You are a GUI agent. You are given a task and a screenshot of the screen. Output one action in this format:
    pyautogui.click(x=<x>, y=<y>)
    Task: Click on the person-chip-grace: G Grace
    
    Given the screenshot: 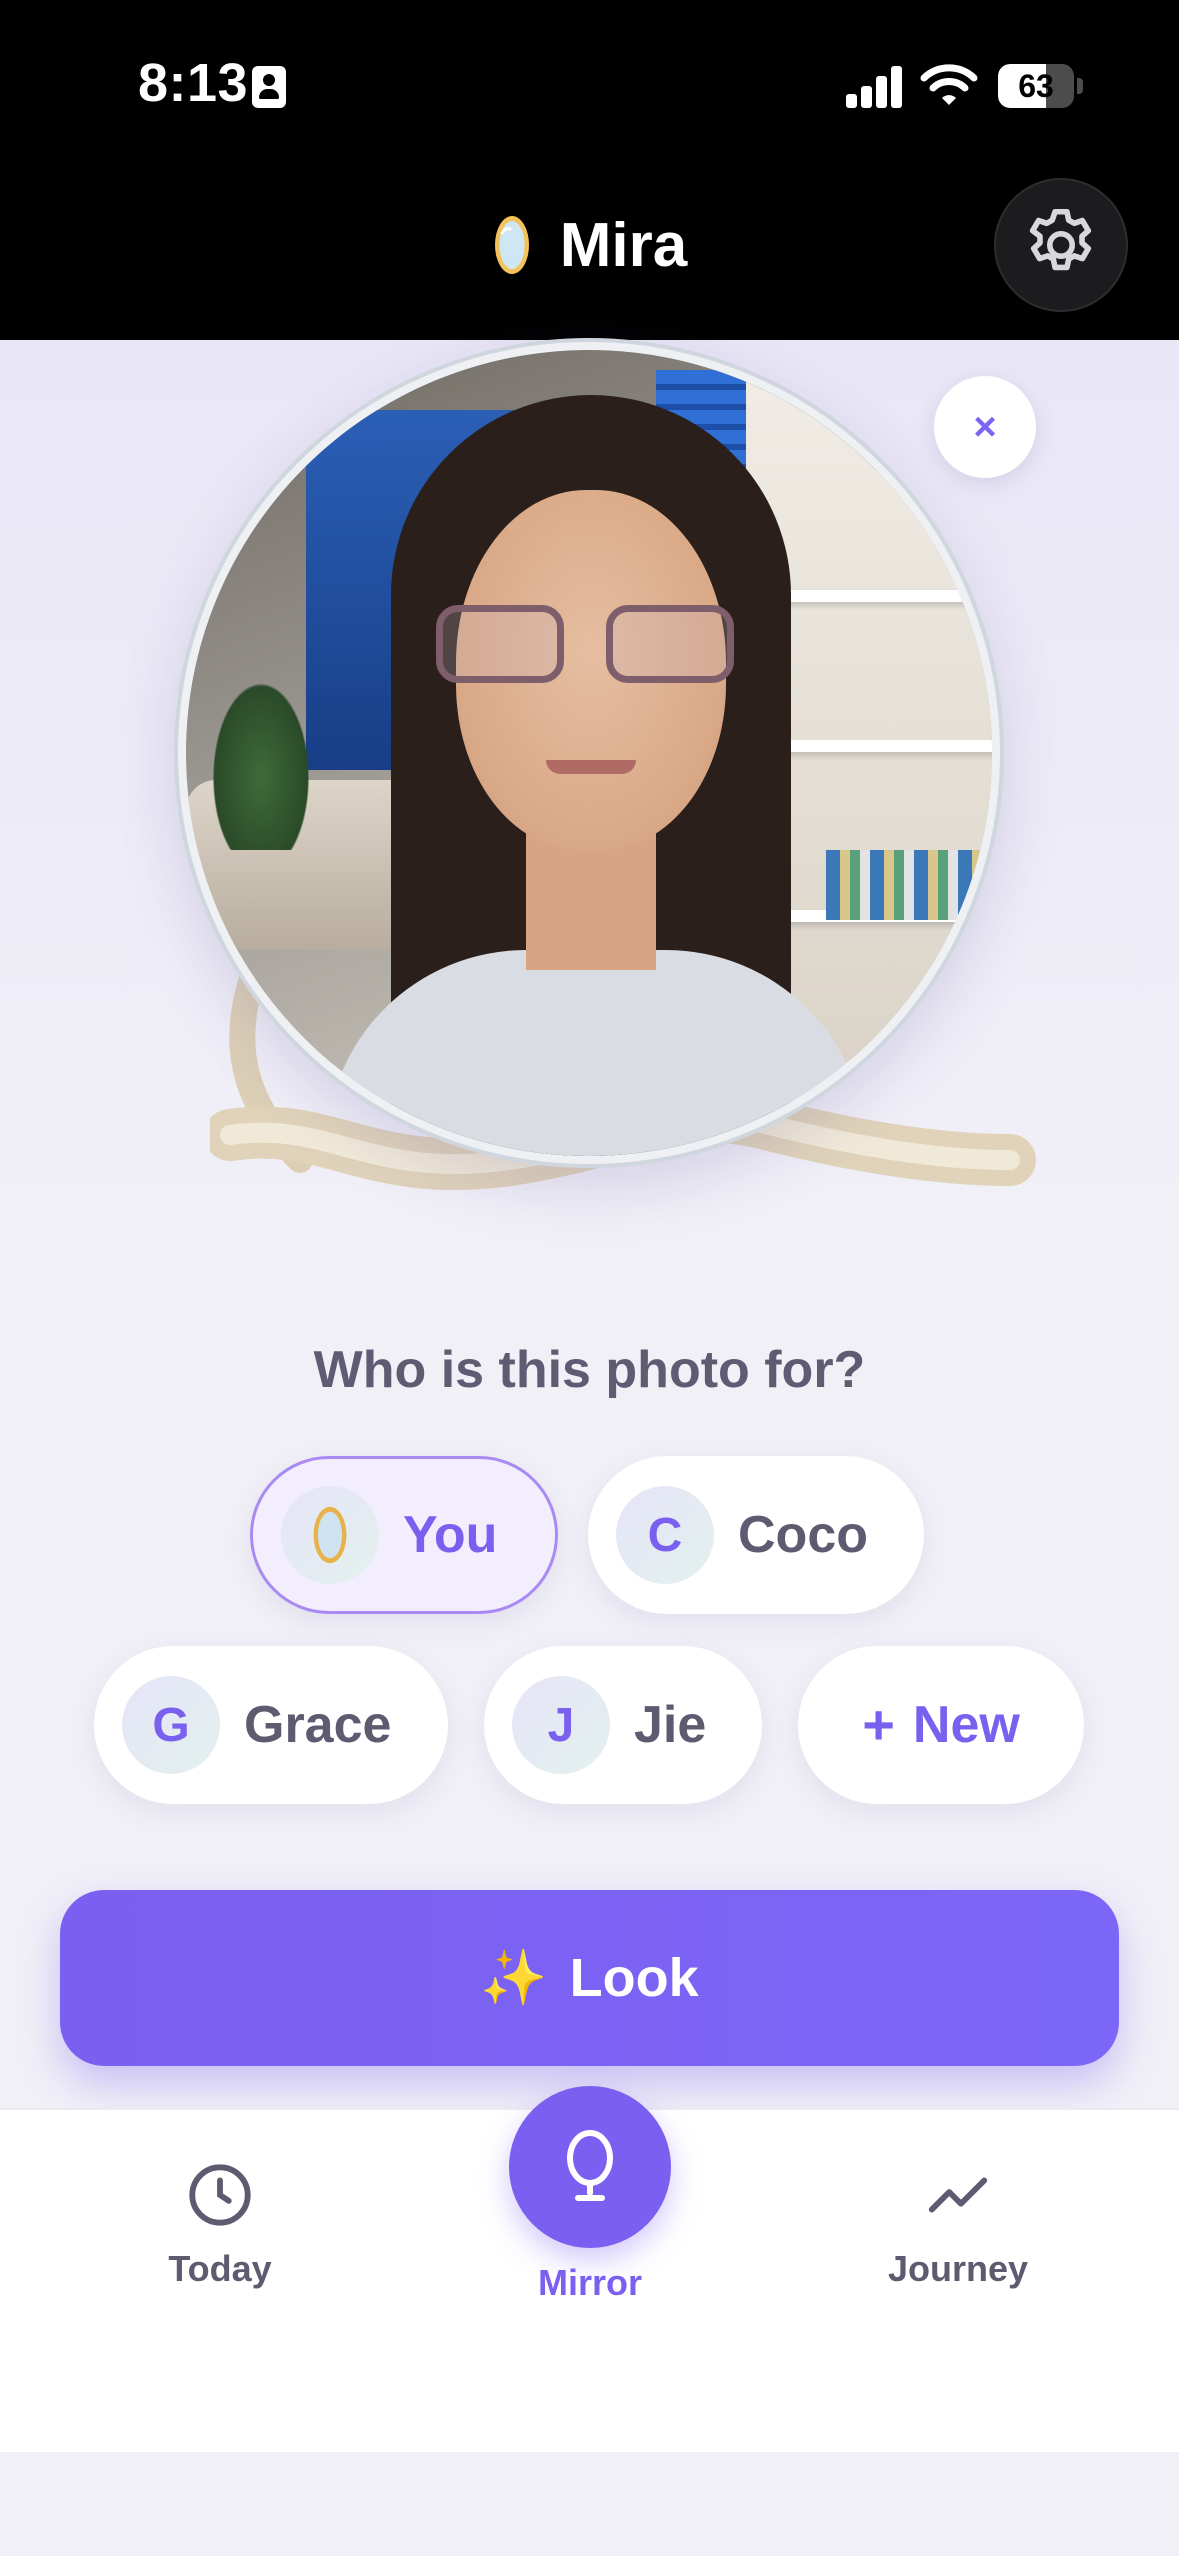 What is the action you would take?
    pyautogui.click(x=271, y=1725)
    